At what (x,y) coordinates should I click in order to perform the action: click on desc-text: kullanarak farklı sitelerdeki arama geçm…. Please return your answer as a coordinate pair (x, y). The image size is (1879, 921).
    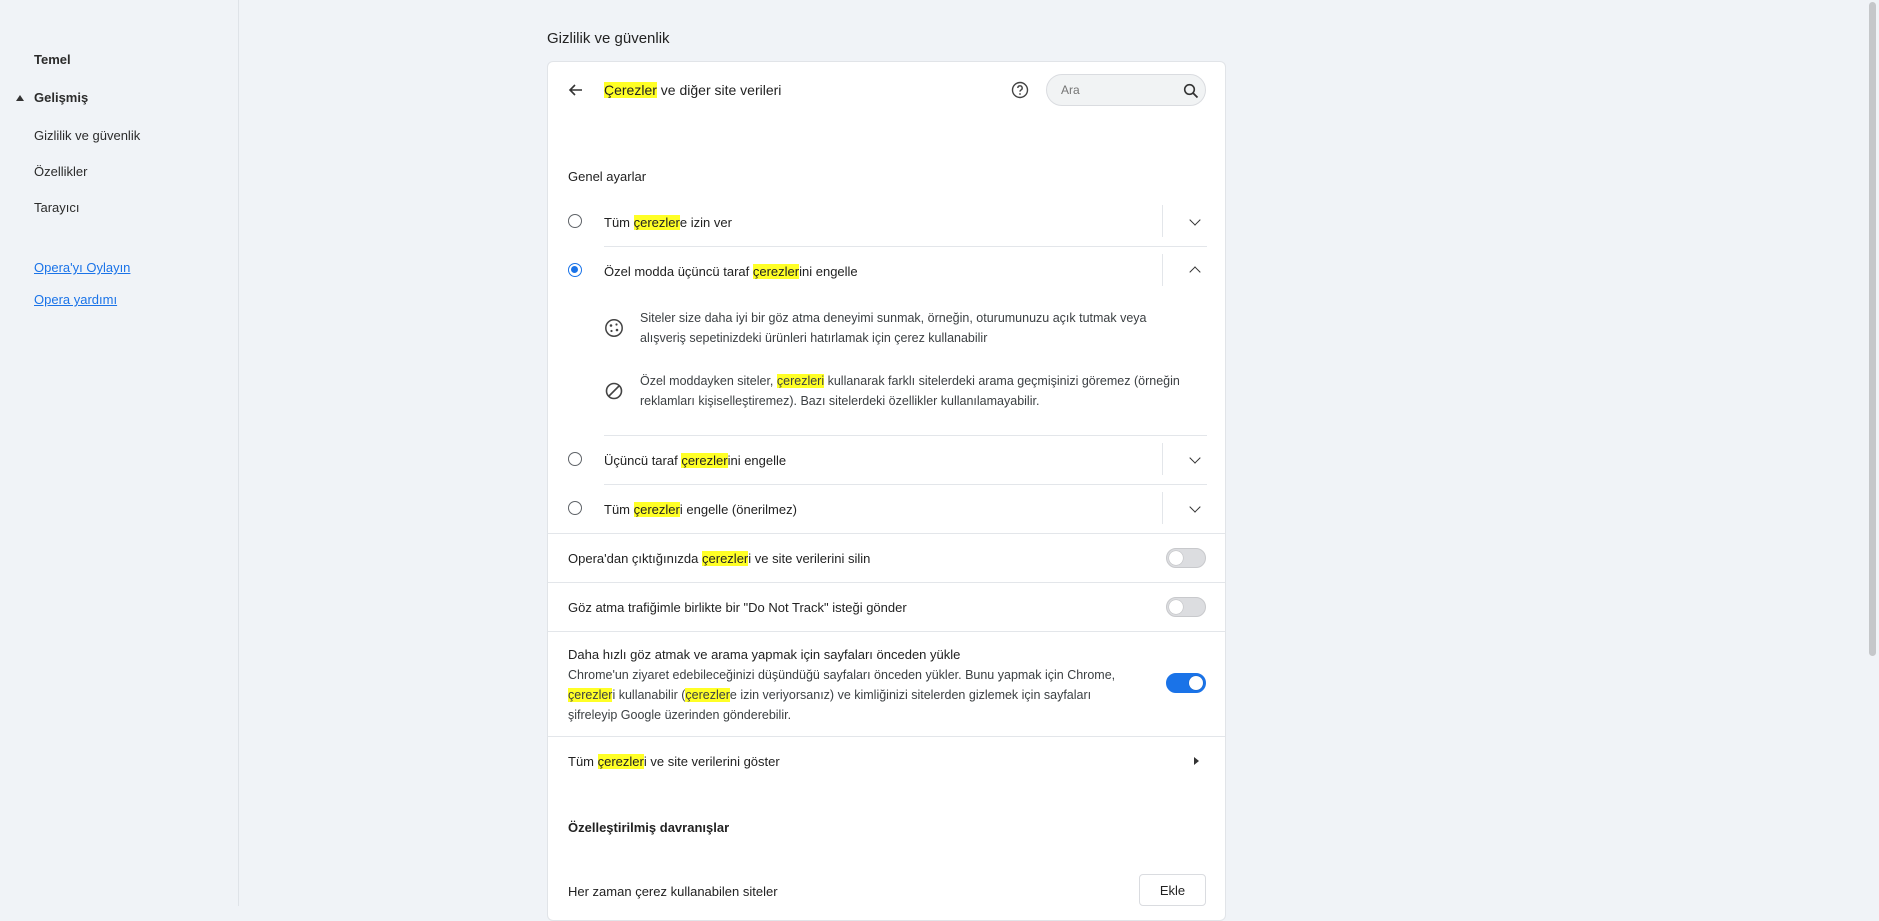
    Looking at the image, I should click on (1002, 381).